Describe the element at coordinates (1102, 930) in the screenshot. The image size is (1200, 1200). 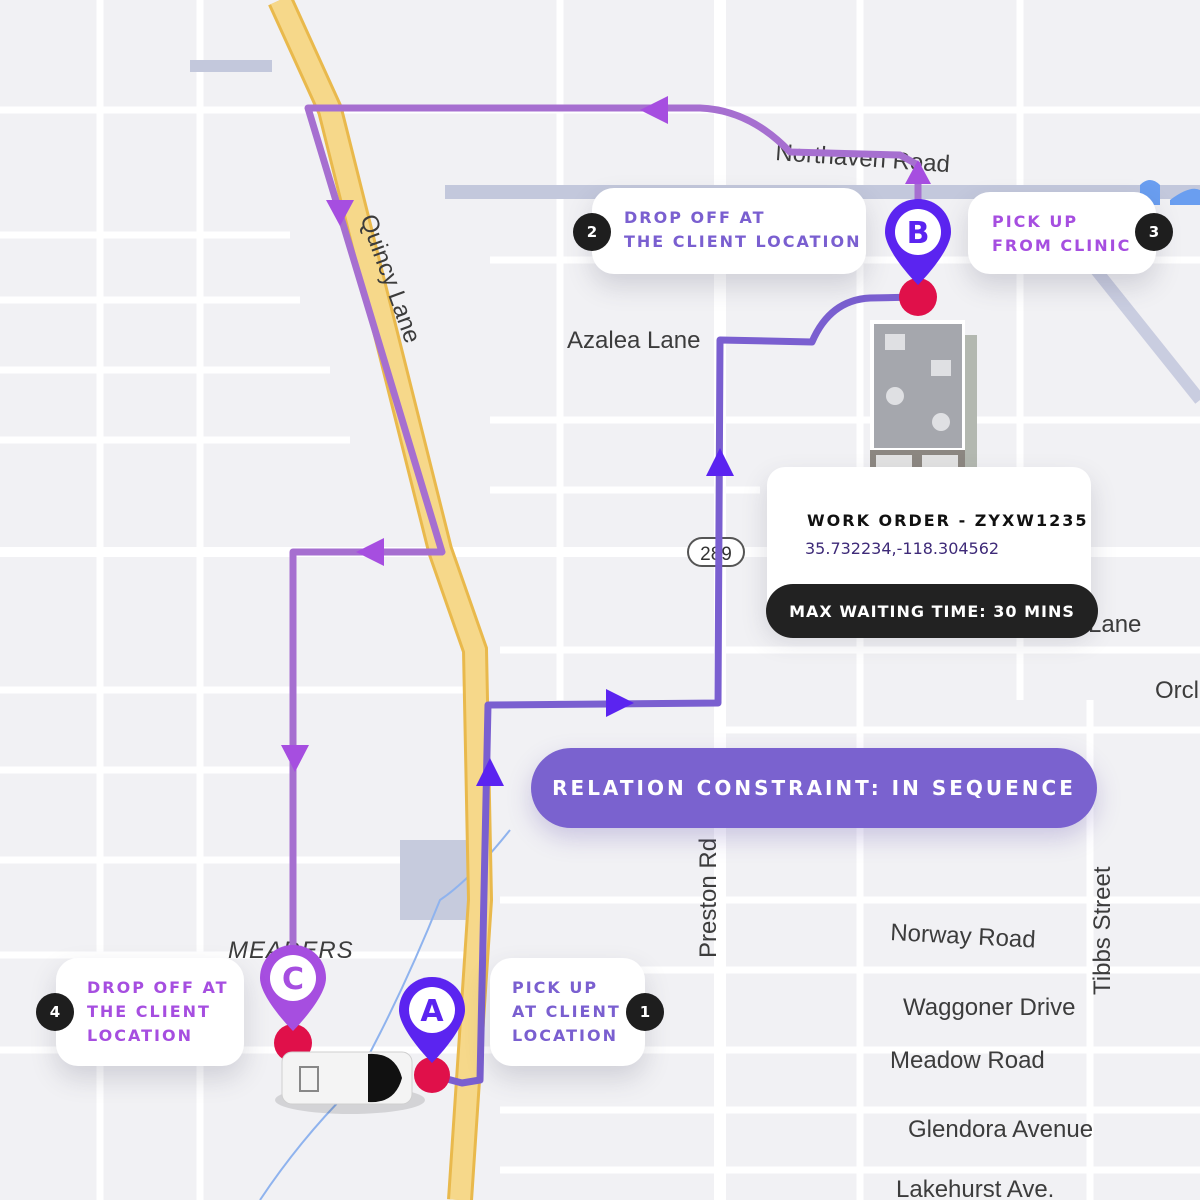
I see `street-label-tibbs: Tibbs Street` at that location.